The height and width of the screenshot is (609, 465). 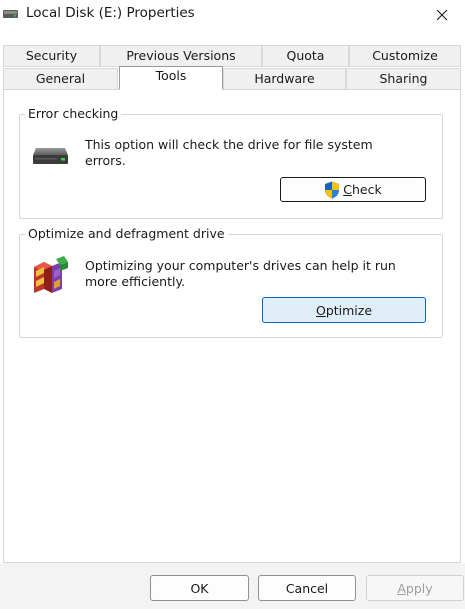 I want to click on close-icon, so click(x=442, y=15).